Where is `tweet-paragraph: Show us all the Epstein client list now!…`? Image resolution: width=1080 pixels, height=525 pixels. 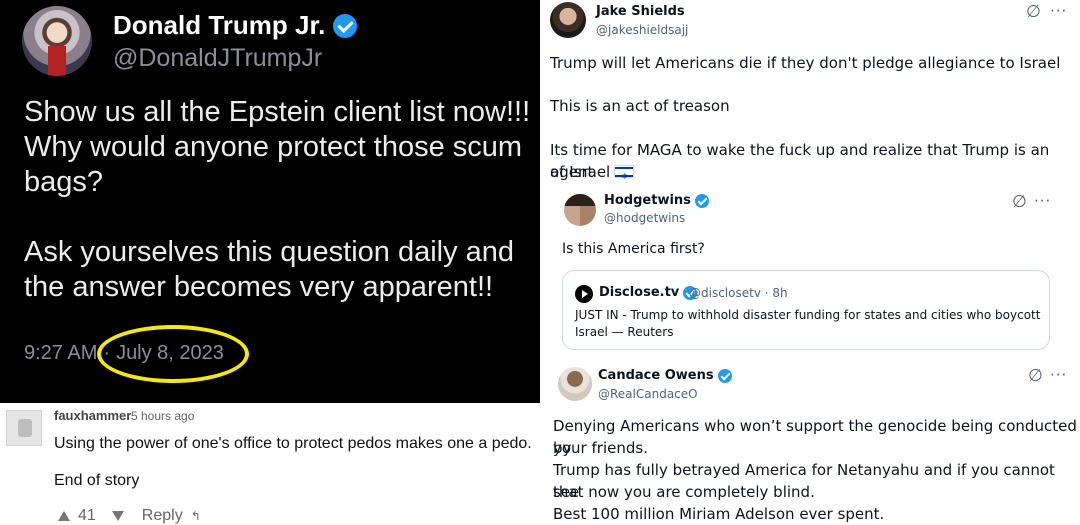 tweet-paragraph: Show us all the Epstein client list now!… is located at coordinates (277, 147).